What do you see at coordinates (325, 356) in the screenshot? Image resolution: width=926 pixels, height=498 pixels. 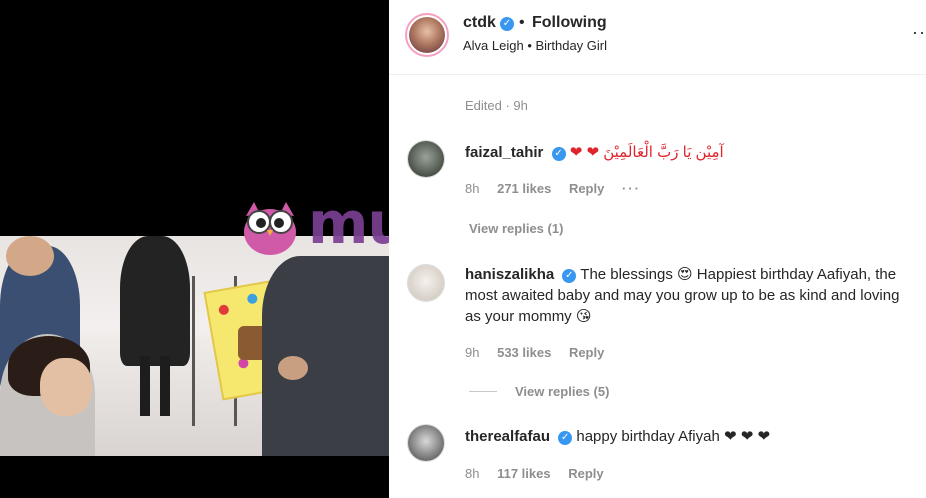 I see `video-person-right` at bounding box center [325, 356].